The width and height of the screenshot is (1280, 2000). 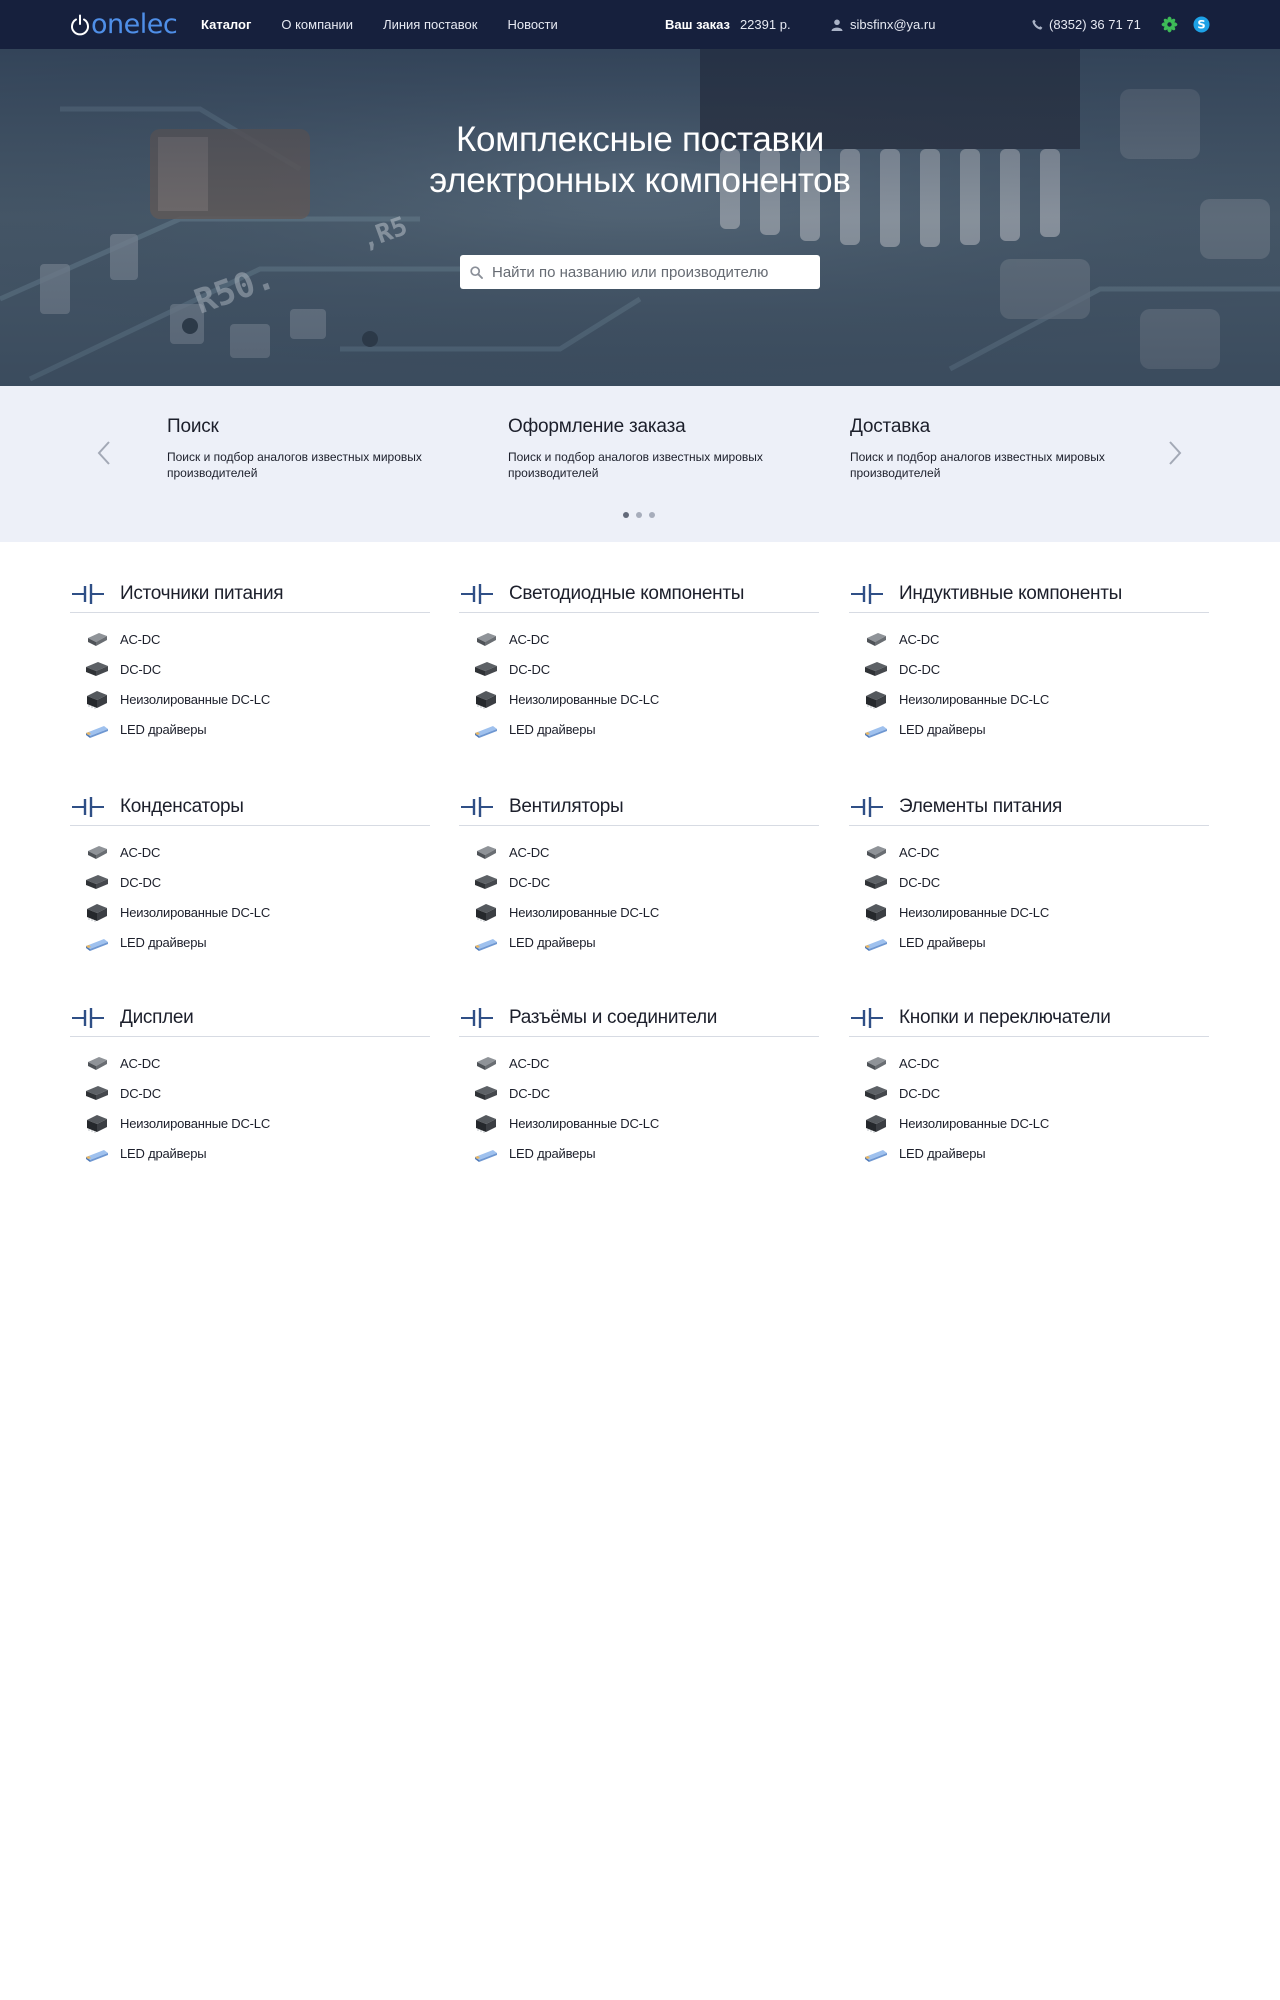 I want to click on category-header: Элементы питания, so click(x=1029, y=807).